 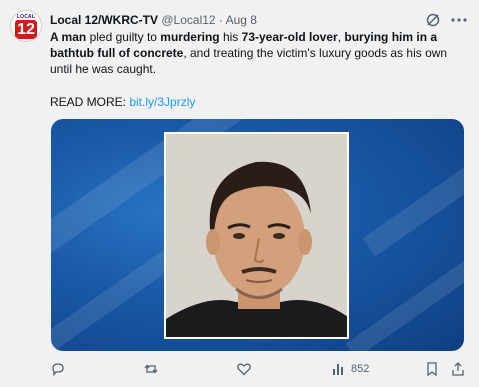 I want to click on views-icon, so click(x=338, y=369).